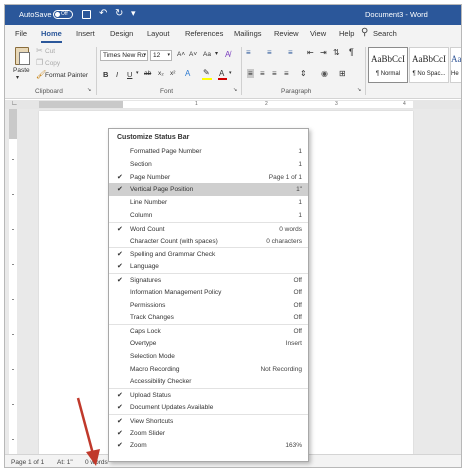 This screenshot has width=466, height=472. What do you see at coordinates (274, 73) in the screenshot?
I see `align-right-icon: ≡` at bounding box center [274, 73].